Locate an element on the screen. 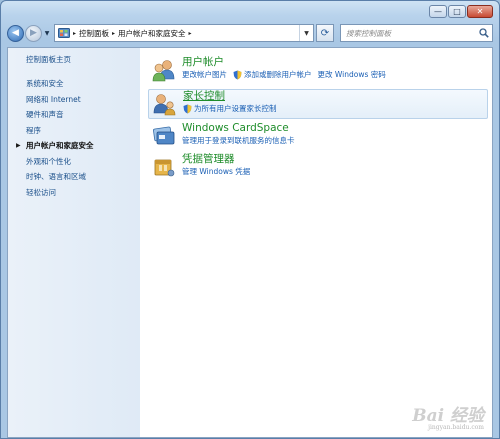 Image resolution: width=500 pixels, height=439 pixels. sidebar-item-programs: 程序 is located at coordinates (83, 131).